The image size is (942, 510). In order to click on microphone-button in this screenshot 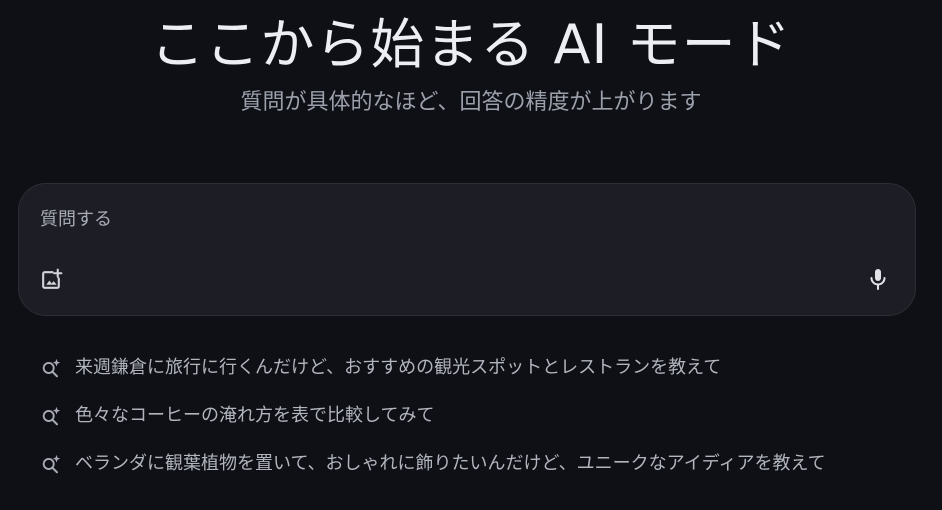, I will do `click(878, 279)`.